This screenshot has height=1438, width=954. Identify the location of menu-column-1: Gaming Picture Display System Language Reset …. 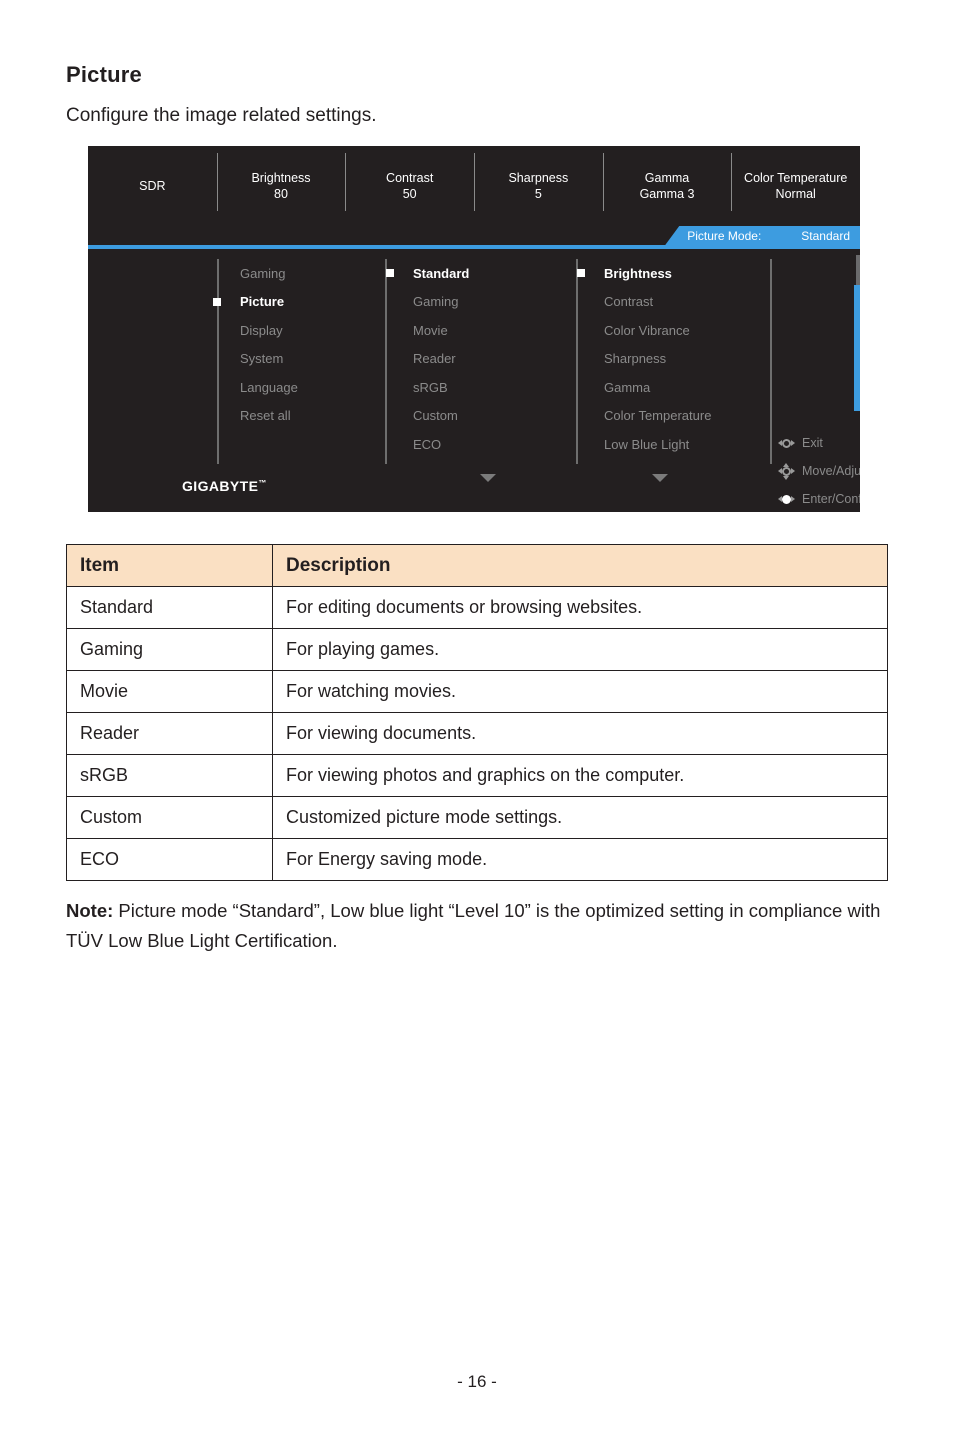
(255, 345).